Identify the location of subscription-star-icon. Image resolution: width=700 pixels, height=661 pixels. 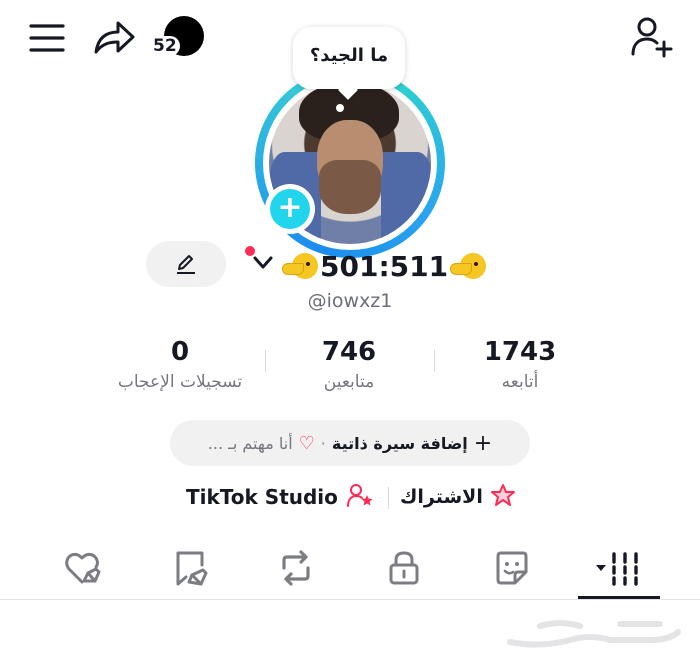
(503, 497).